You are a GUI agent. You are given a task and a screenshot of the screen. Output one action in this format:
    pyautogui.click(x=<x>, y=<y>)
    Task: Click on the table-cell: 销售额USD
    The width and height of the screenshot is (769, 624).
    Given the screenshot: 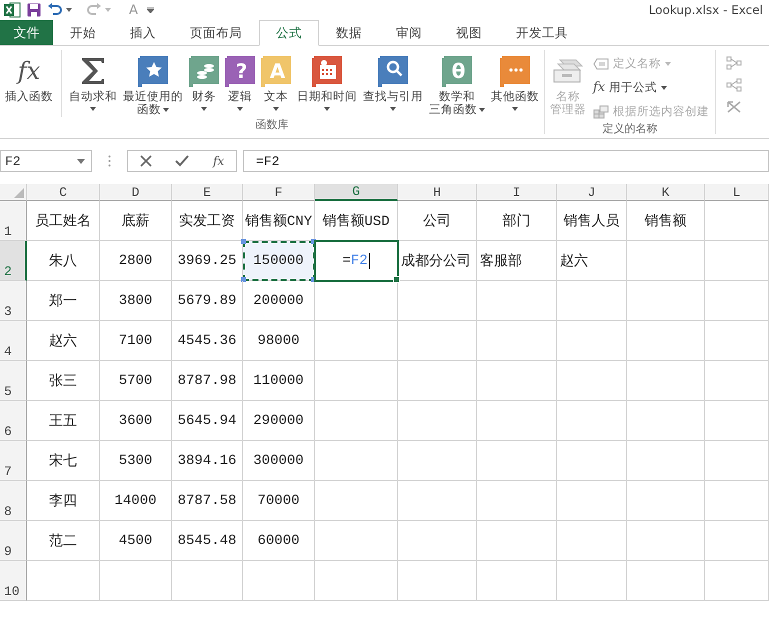 What is the action you would take?
    pyautogui.click(x=356, y=221)
    